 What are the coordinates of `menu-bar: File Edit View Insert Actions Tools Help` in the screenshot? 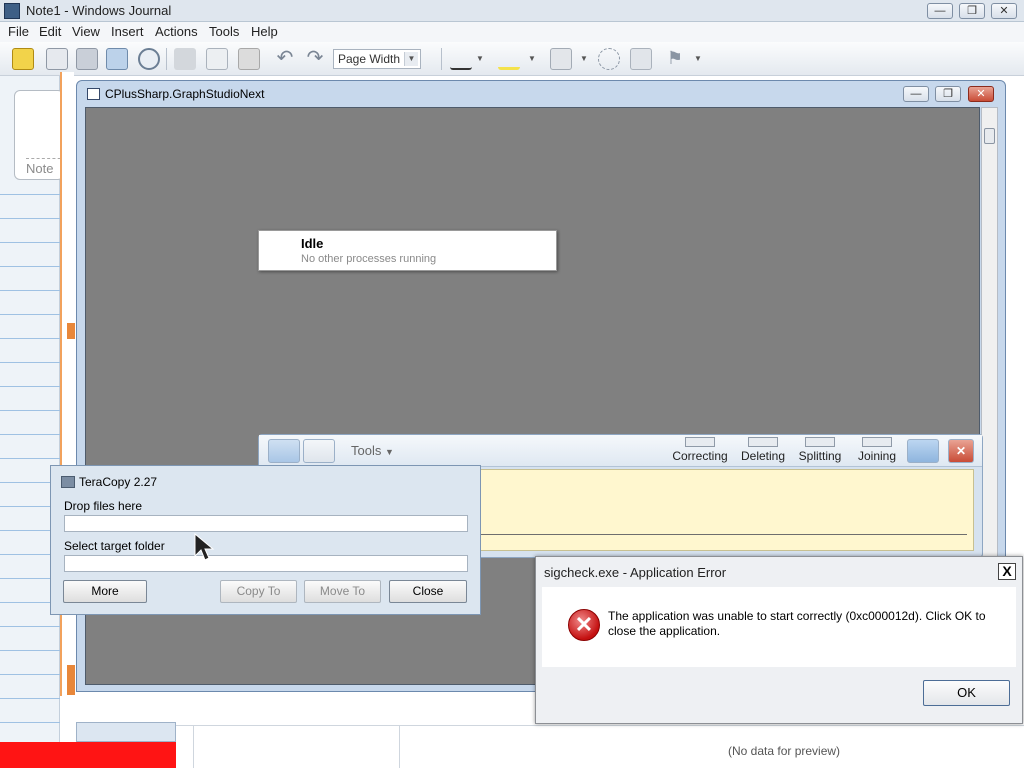 It's located at (512, 32).